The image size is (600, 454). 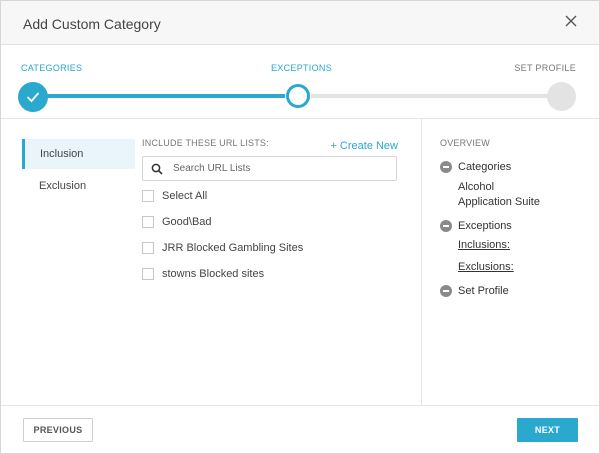 What do you see at coordinates (561, 96) in the screenshot?
I see `step-set-profile-circle` at bounding box center [561, 96].